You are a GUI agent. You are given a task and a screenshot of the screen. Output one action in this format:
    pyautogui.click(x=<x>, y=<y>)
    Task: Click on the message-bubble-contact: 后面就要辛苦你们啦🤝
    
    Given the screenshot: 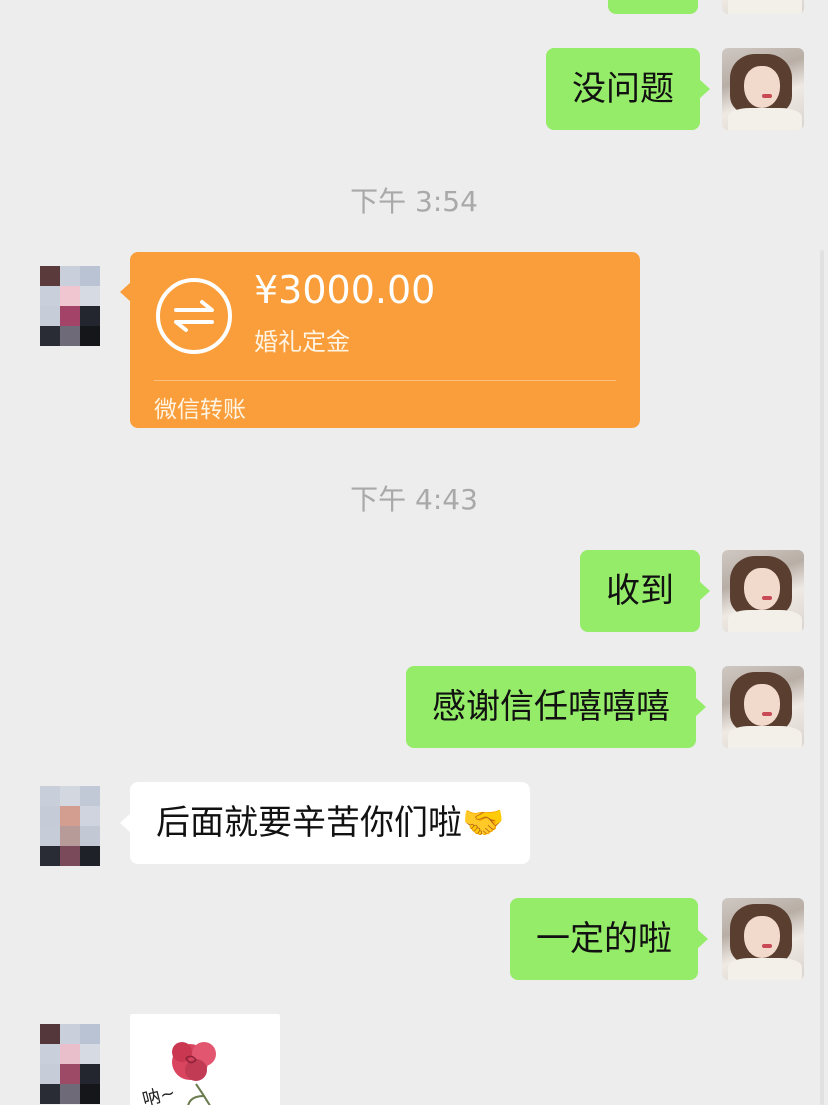 What is the action you would take?
    pyautogui.click(x=325, y=823)
    